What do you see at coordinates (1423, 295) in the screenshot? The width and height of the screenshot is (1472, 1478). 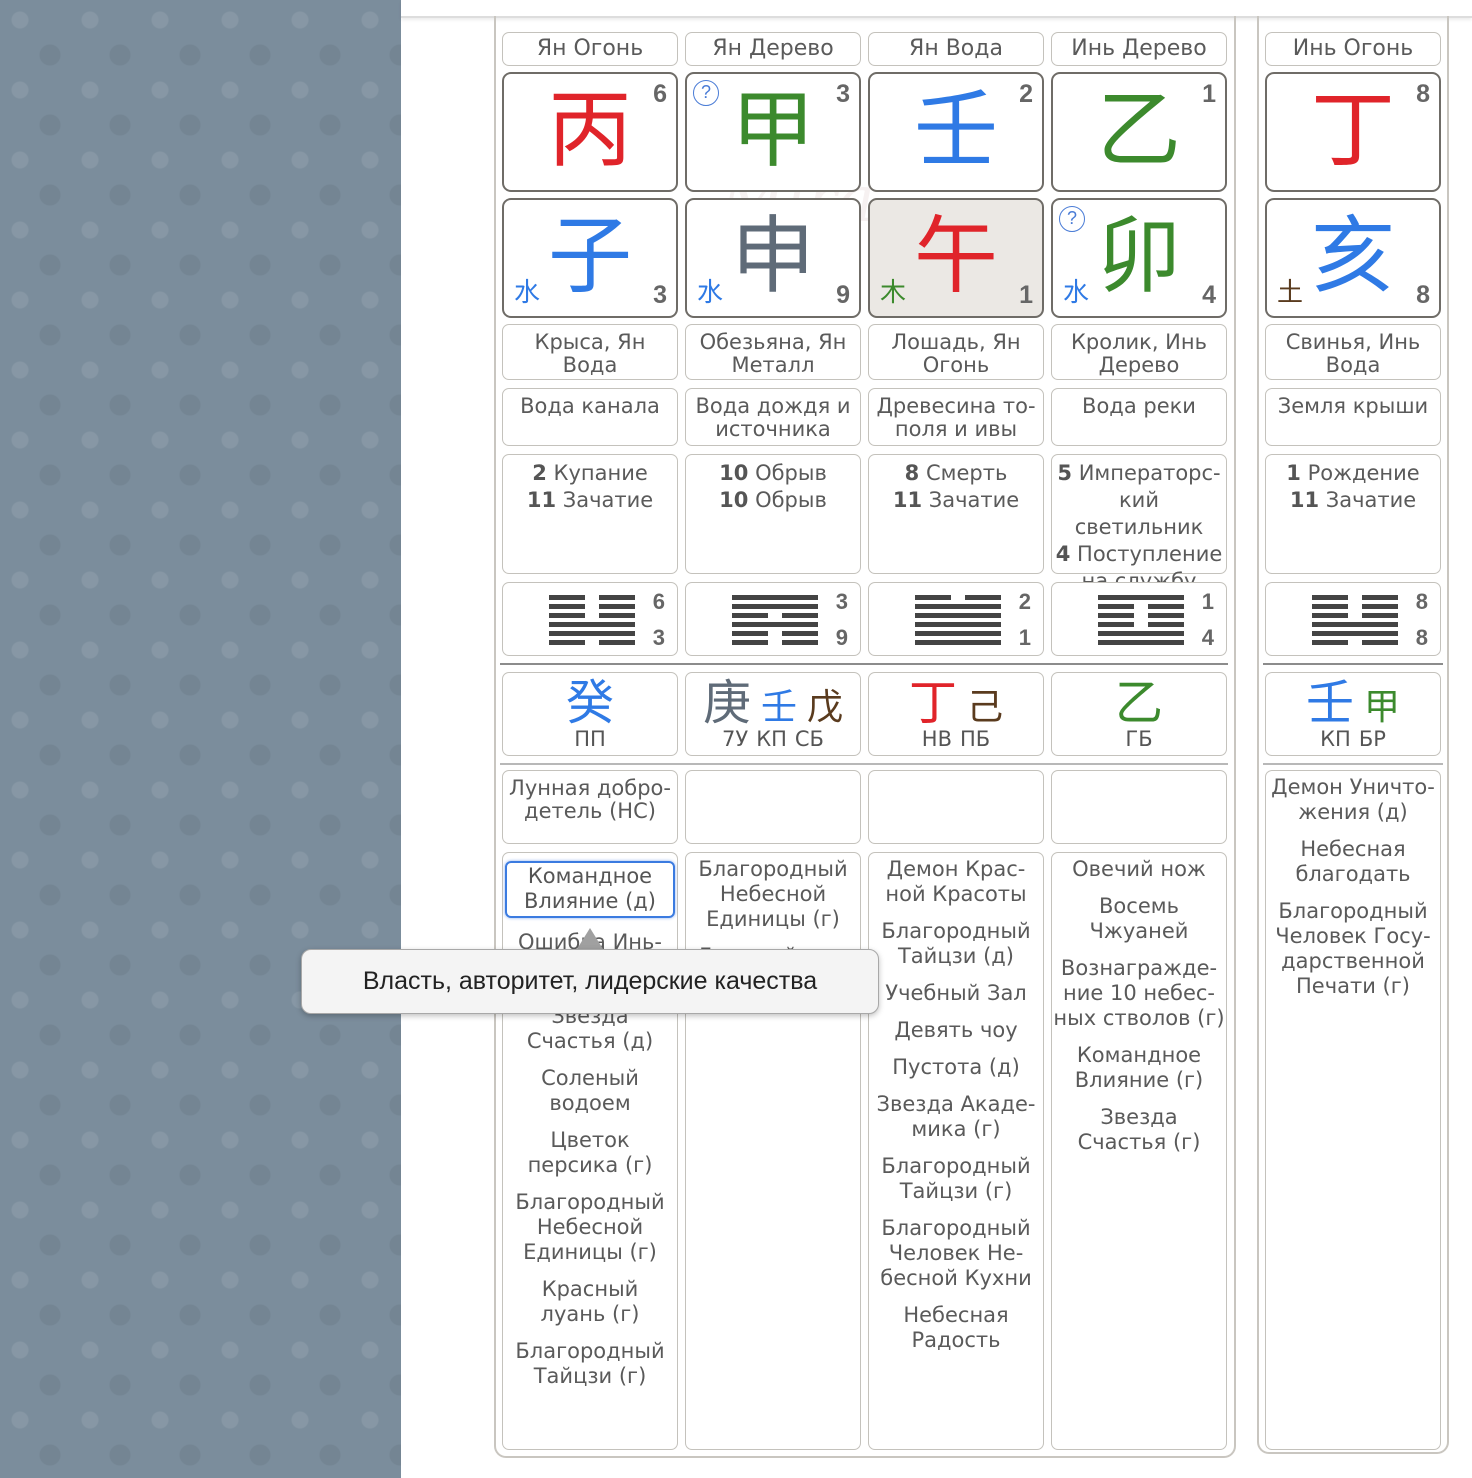 I see `branch-number: 8` at bounding box center [1423, 295].